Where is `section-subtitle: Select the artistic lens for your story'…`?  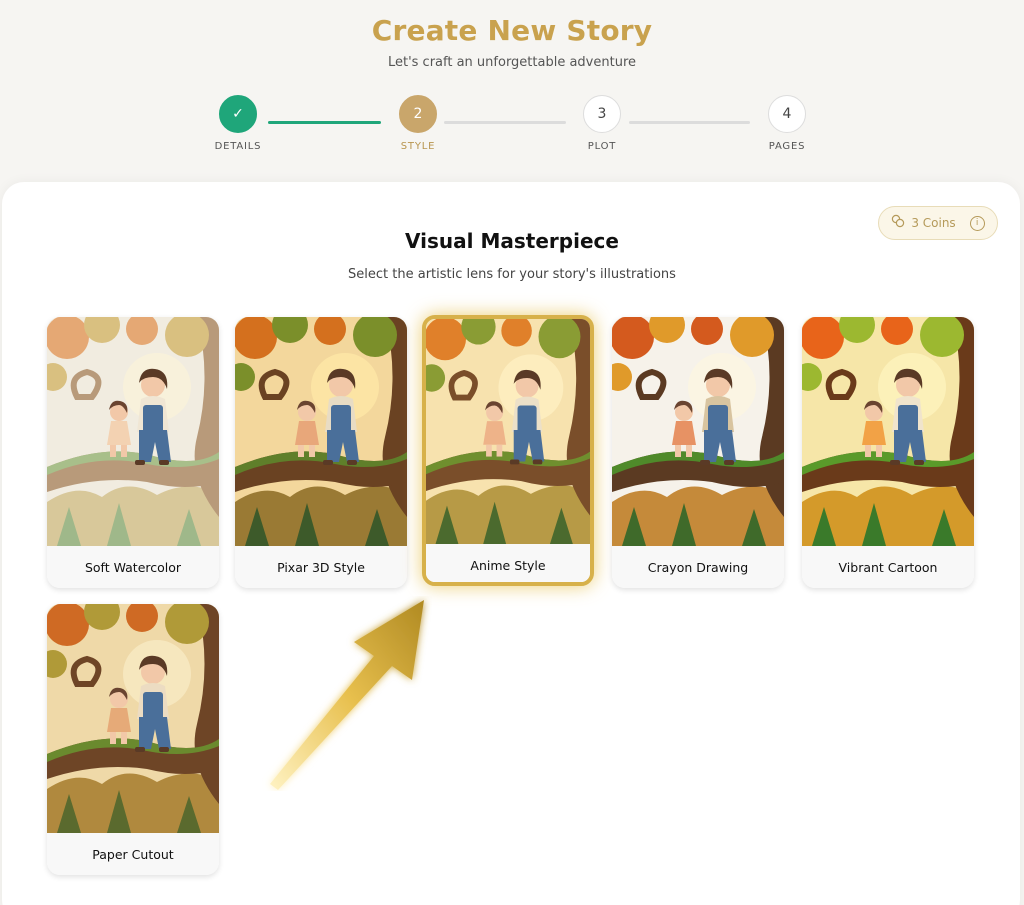 section-subtitle: Select the artistic lens for your story'… is located at coordinates (512, 274).